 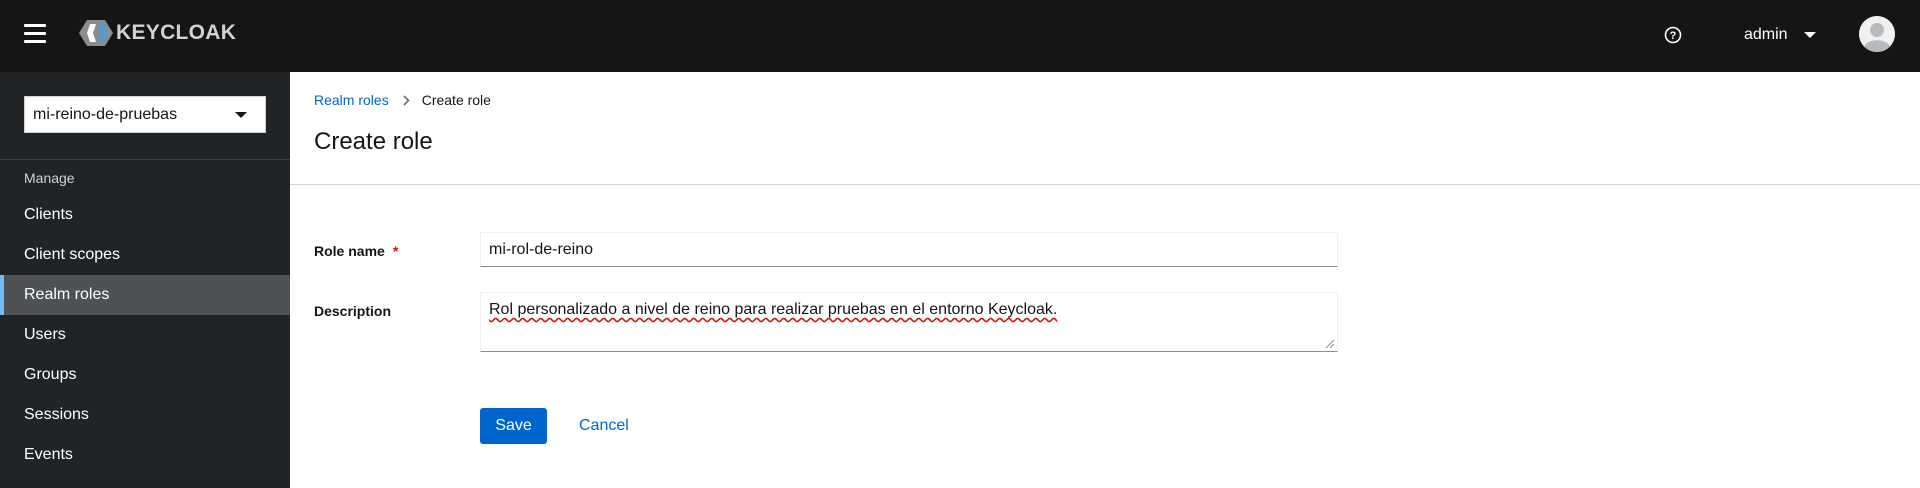 I want to click on keycloak-logo: KEYCLOAK, so click(x=157, y=33).